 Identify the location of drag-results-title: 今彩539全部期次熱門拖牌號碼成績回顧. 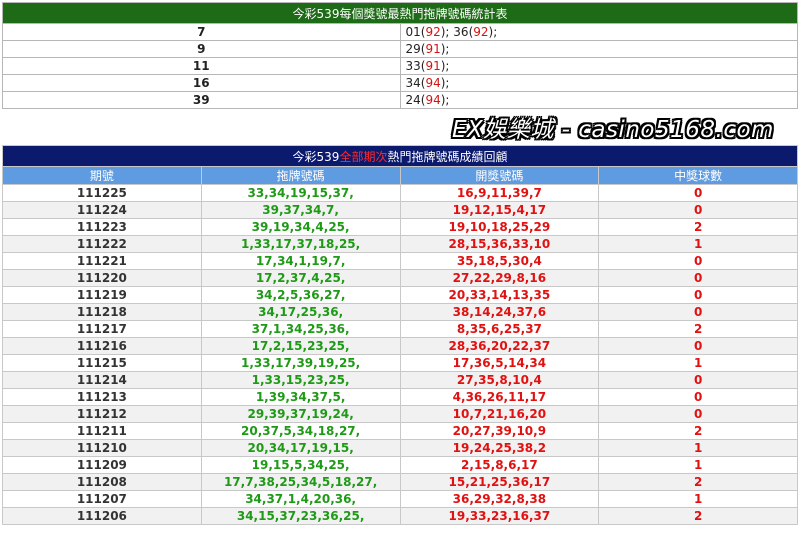
(400, 156).